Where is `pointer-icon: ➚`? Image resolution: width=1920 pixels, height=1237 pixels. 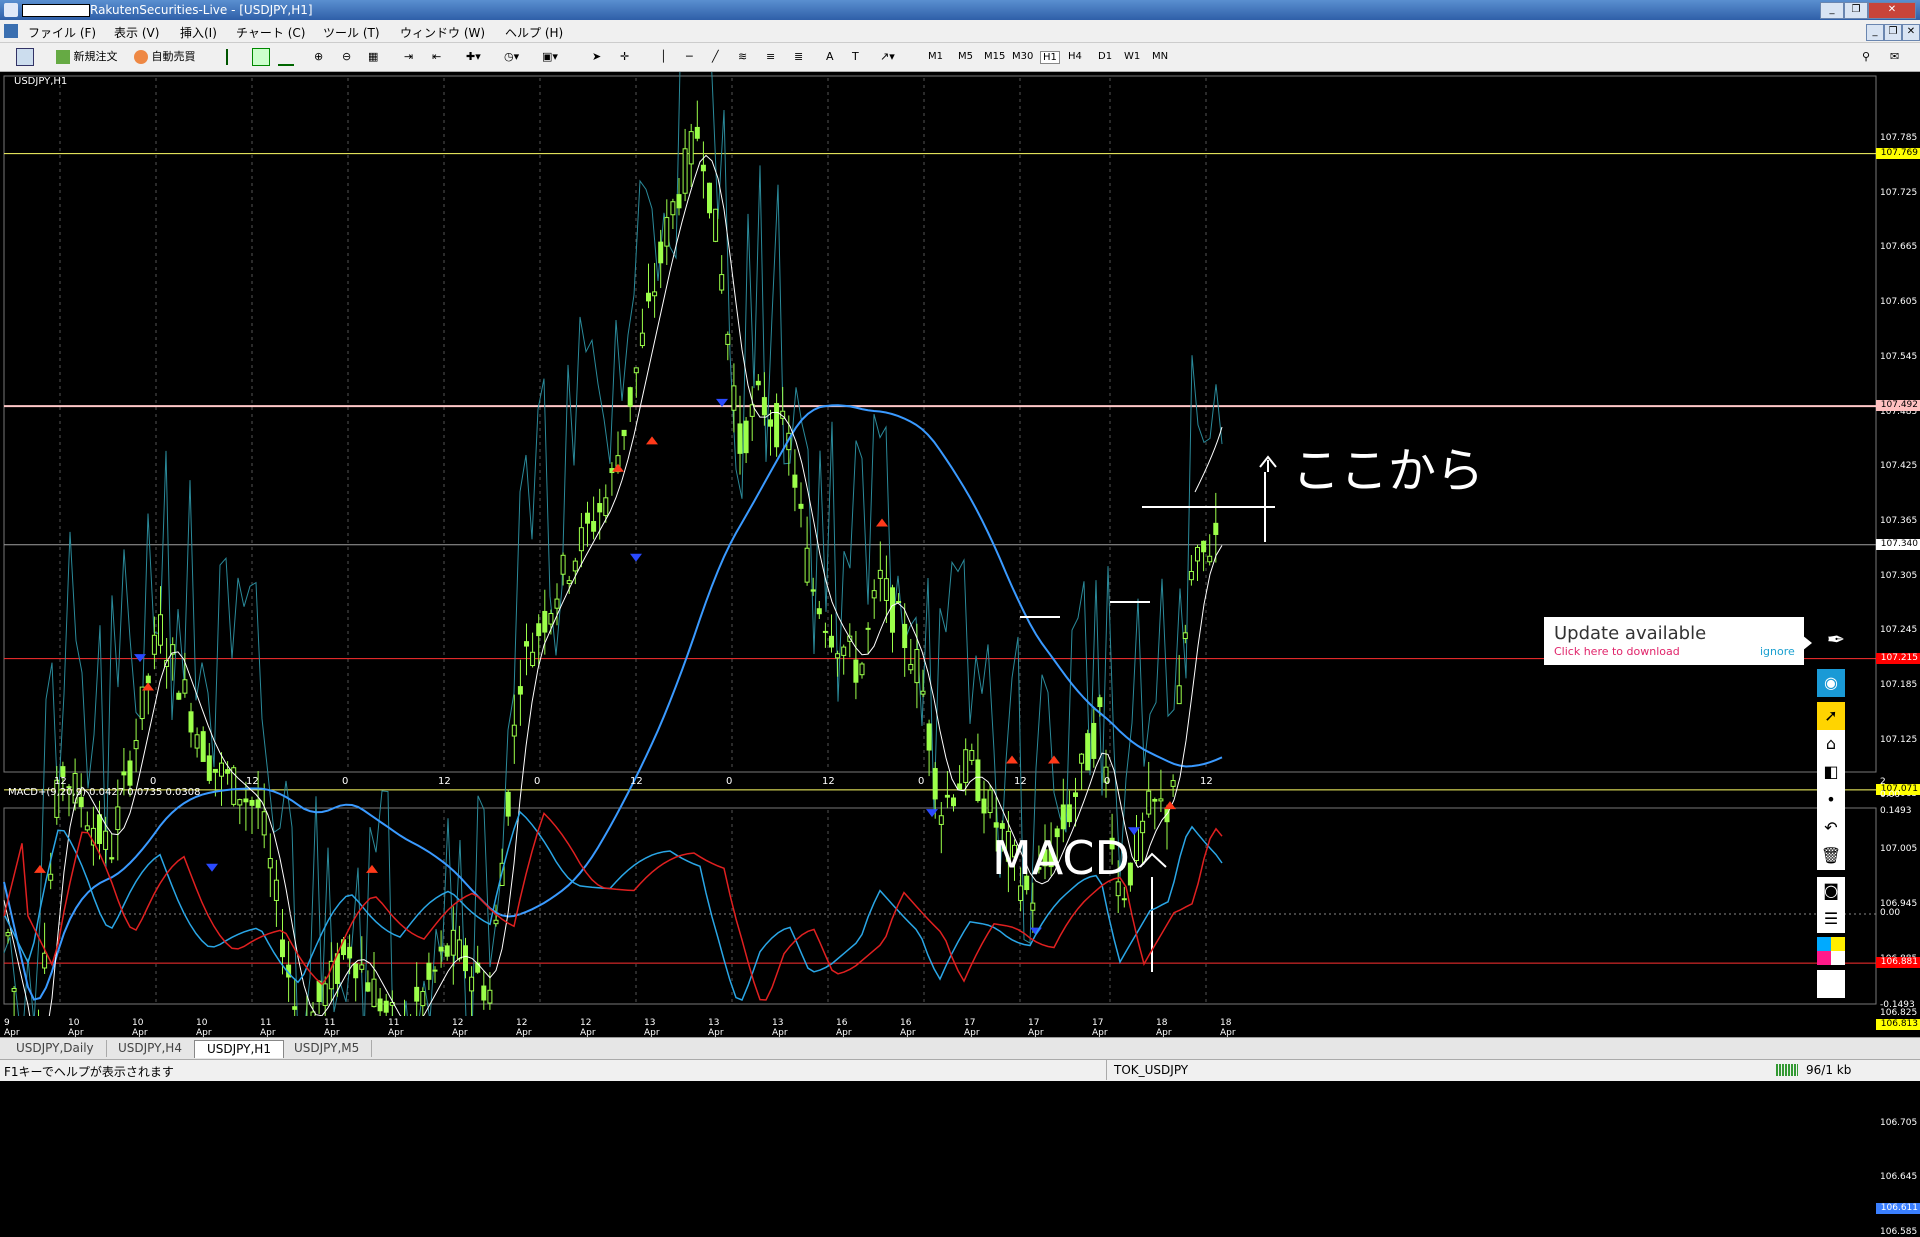
pointer-icon: ➚ is located at coordinates (1831, 716).